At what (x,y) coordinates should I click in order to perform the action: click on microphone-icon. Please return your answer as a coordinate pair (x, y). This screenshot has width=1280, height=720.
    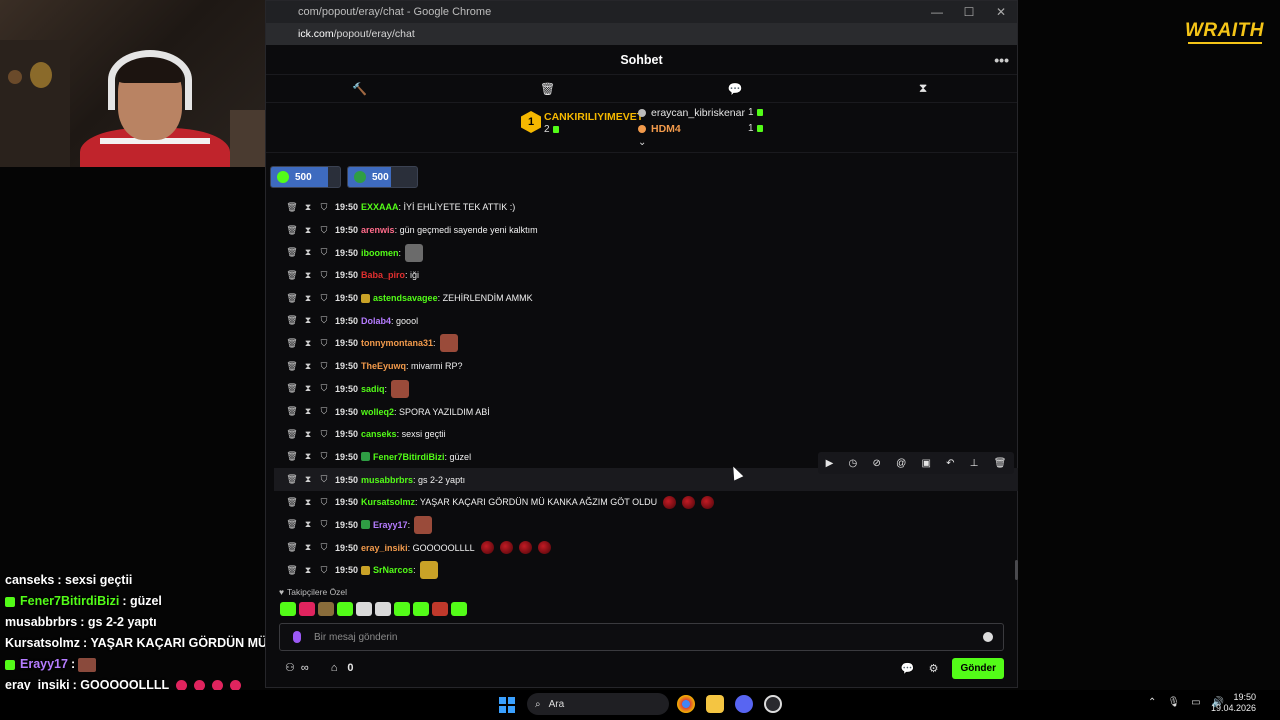
    Looking at the image, I should click on (297, 637).